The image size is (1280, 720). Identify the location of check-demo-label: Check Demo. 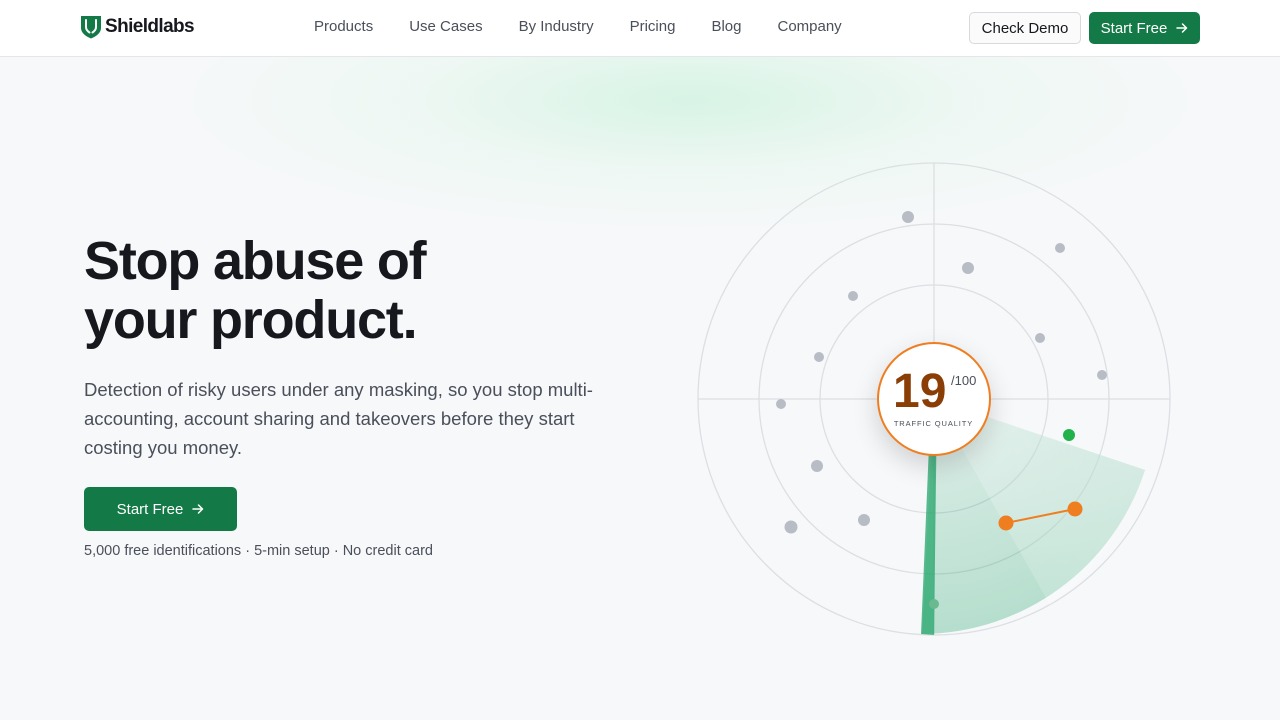
(1025, 28).